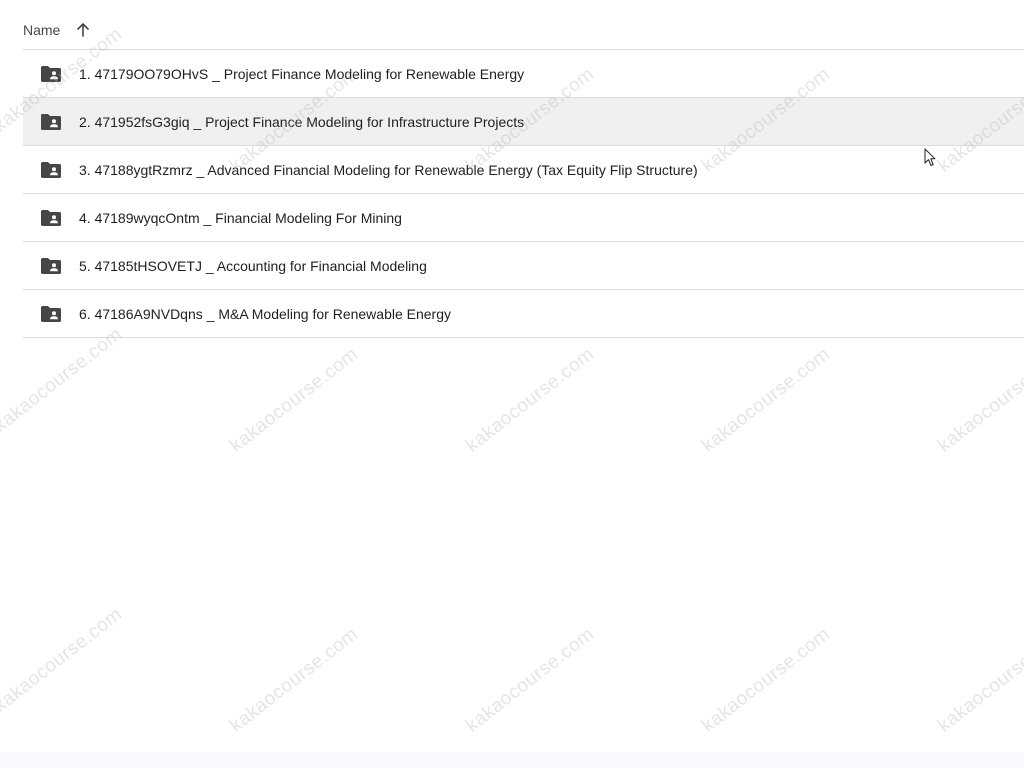  I want to click on bottom-bar, so click(512, 760).